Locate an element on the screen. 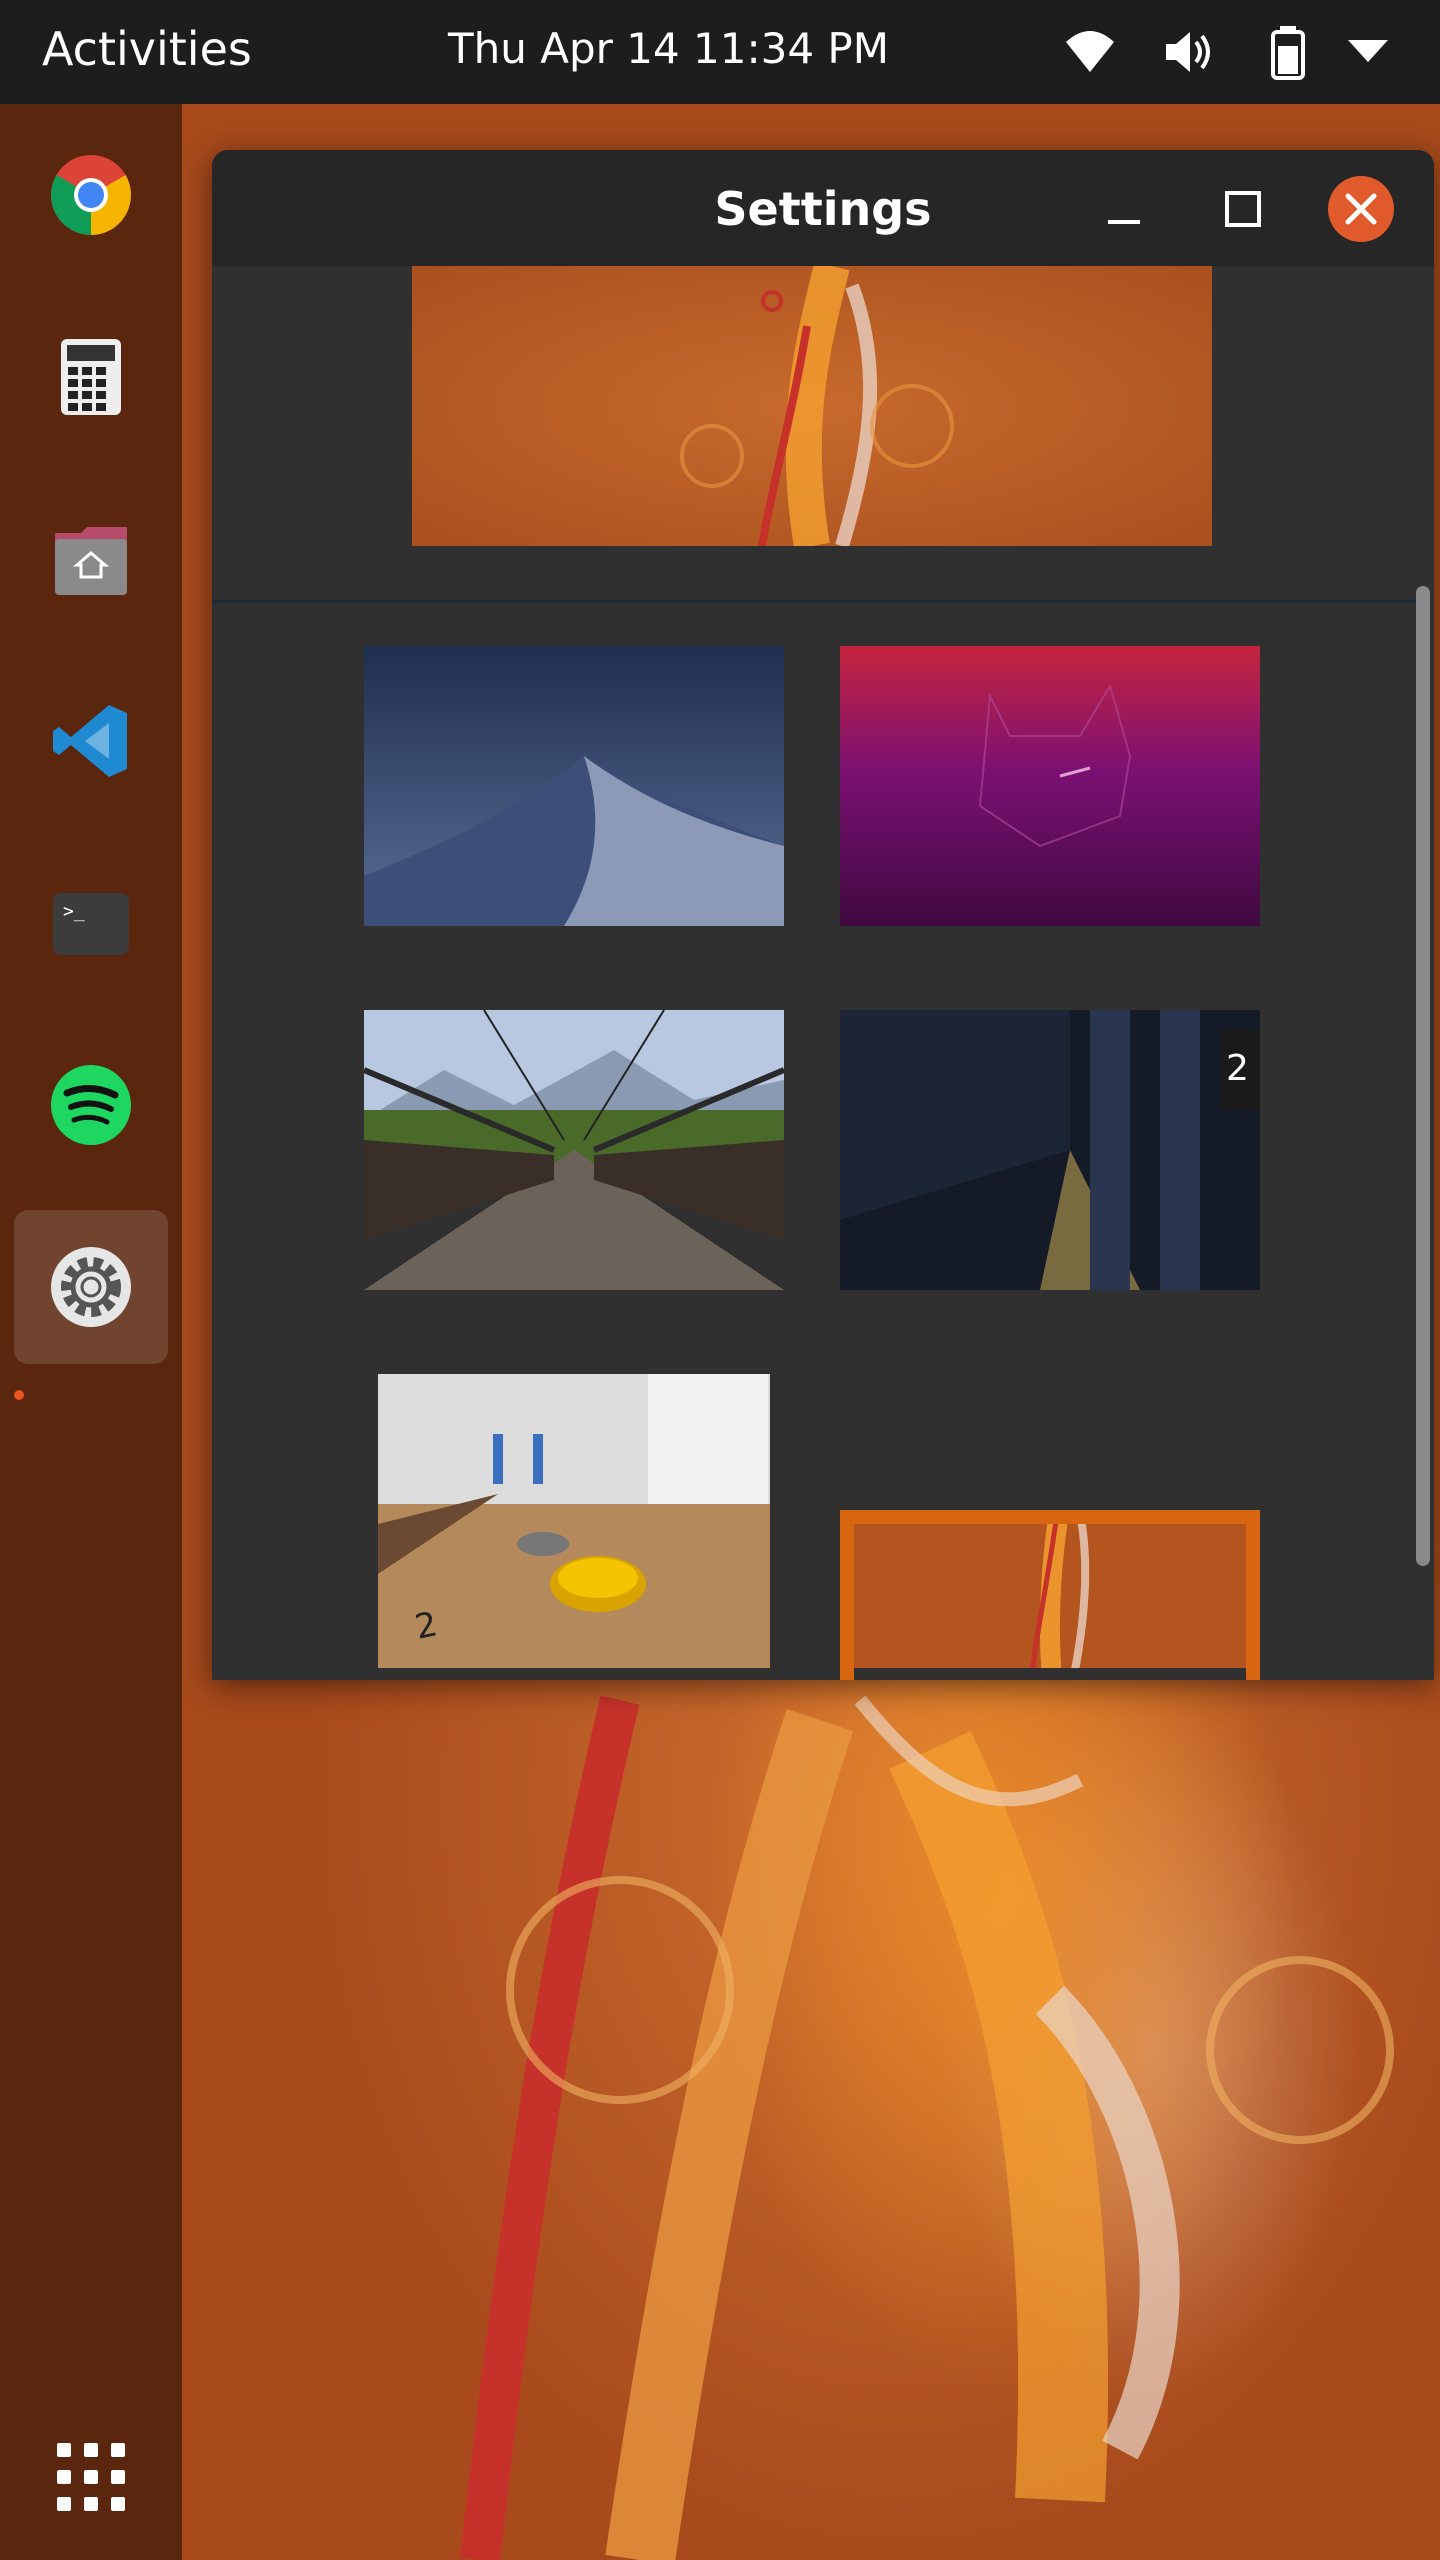  show-apps-grid-icon is located at coordinates (91, 2477).